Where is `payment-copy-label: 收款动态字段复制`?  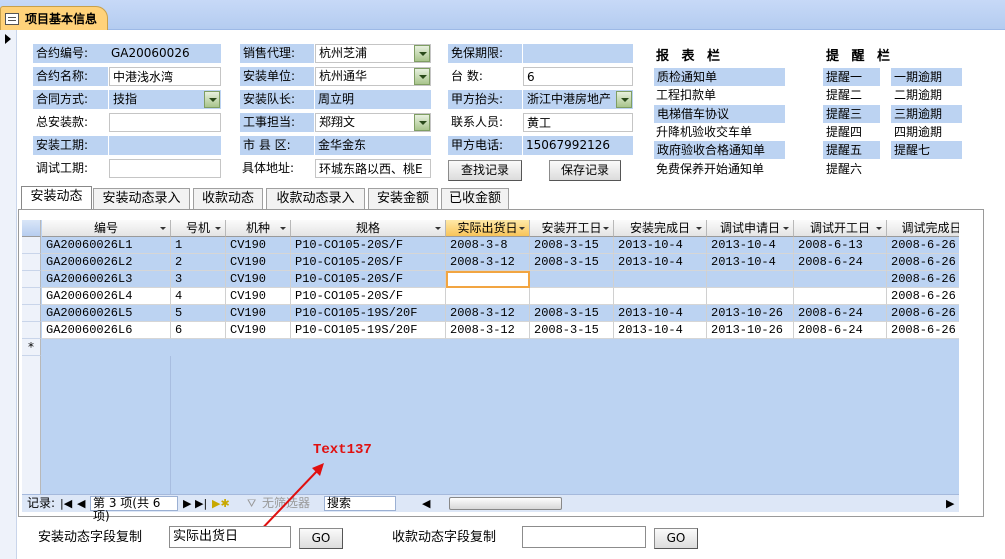
payment-copy-label: 收款动态字段复制 is located at coordinates (444, 537).